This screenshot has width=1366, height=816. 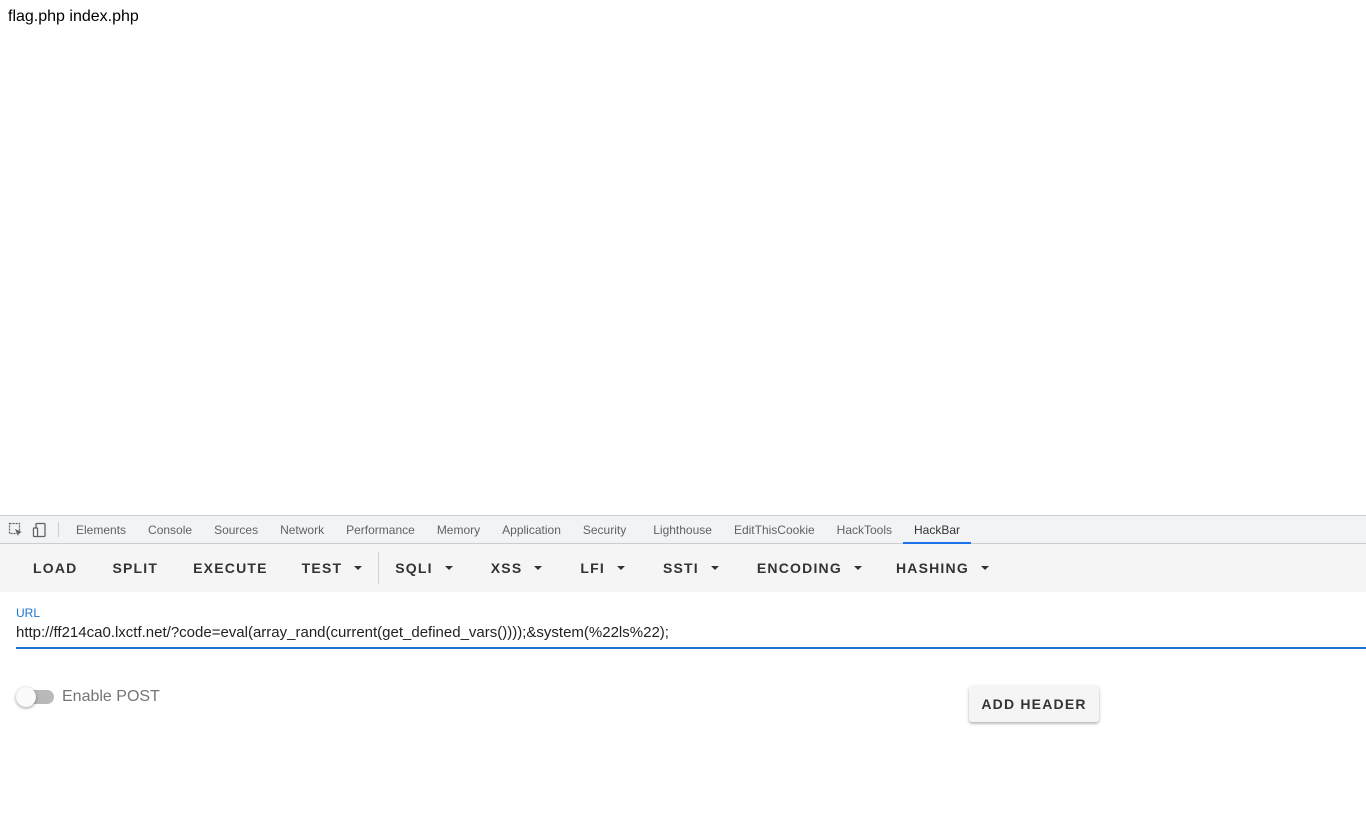 I want to click on tab-application: Application, so click(x=531, y=529).